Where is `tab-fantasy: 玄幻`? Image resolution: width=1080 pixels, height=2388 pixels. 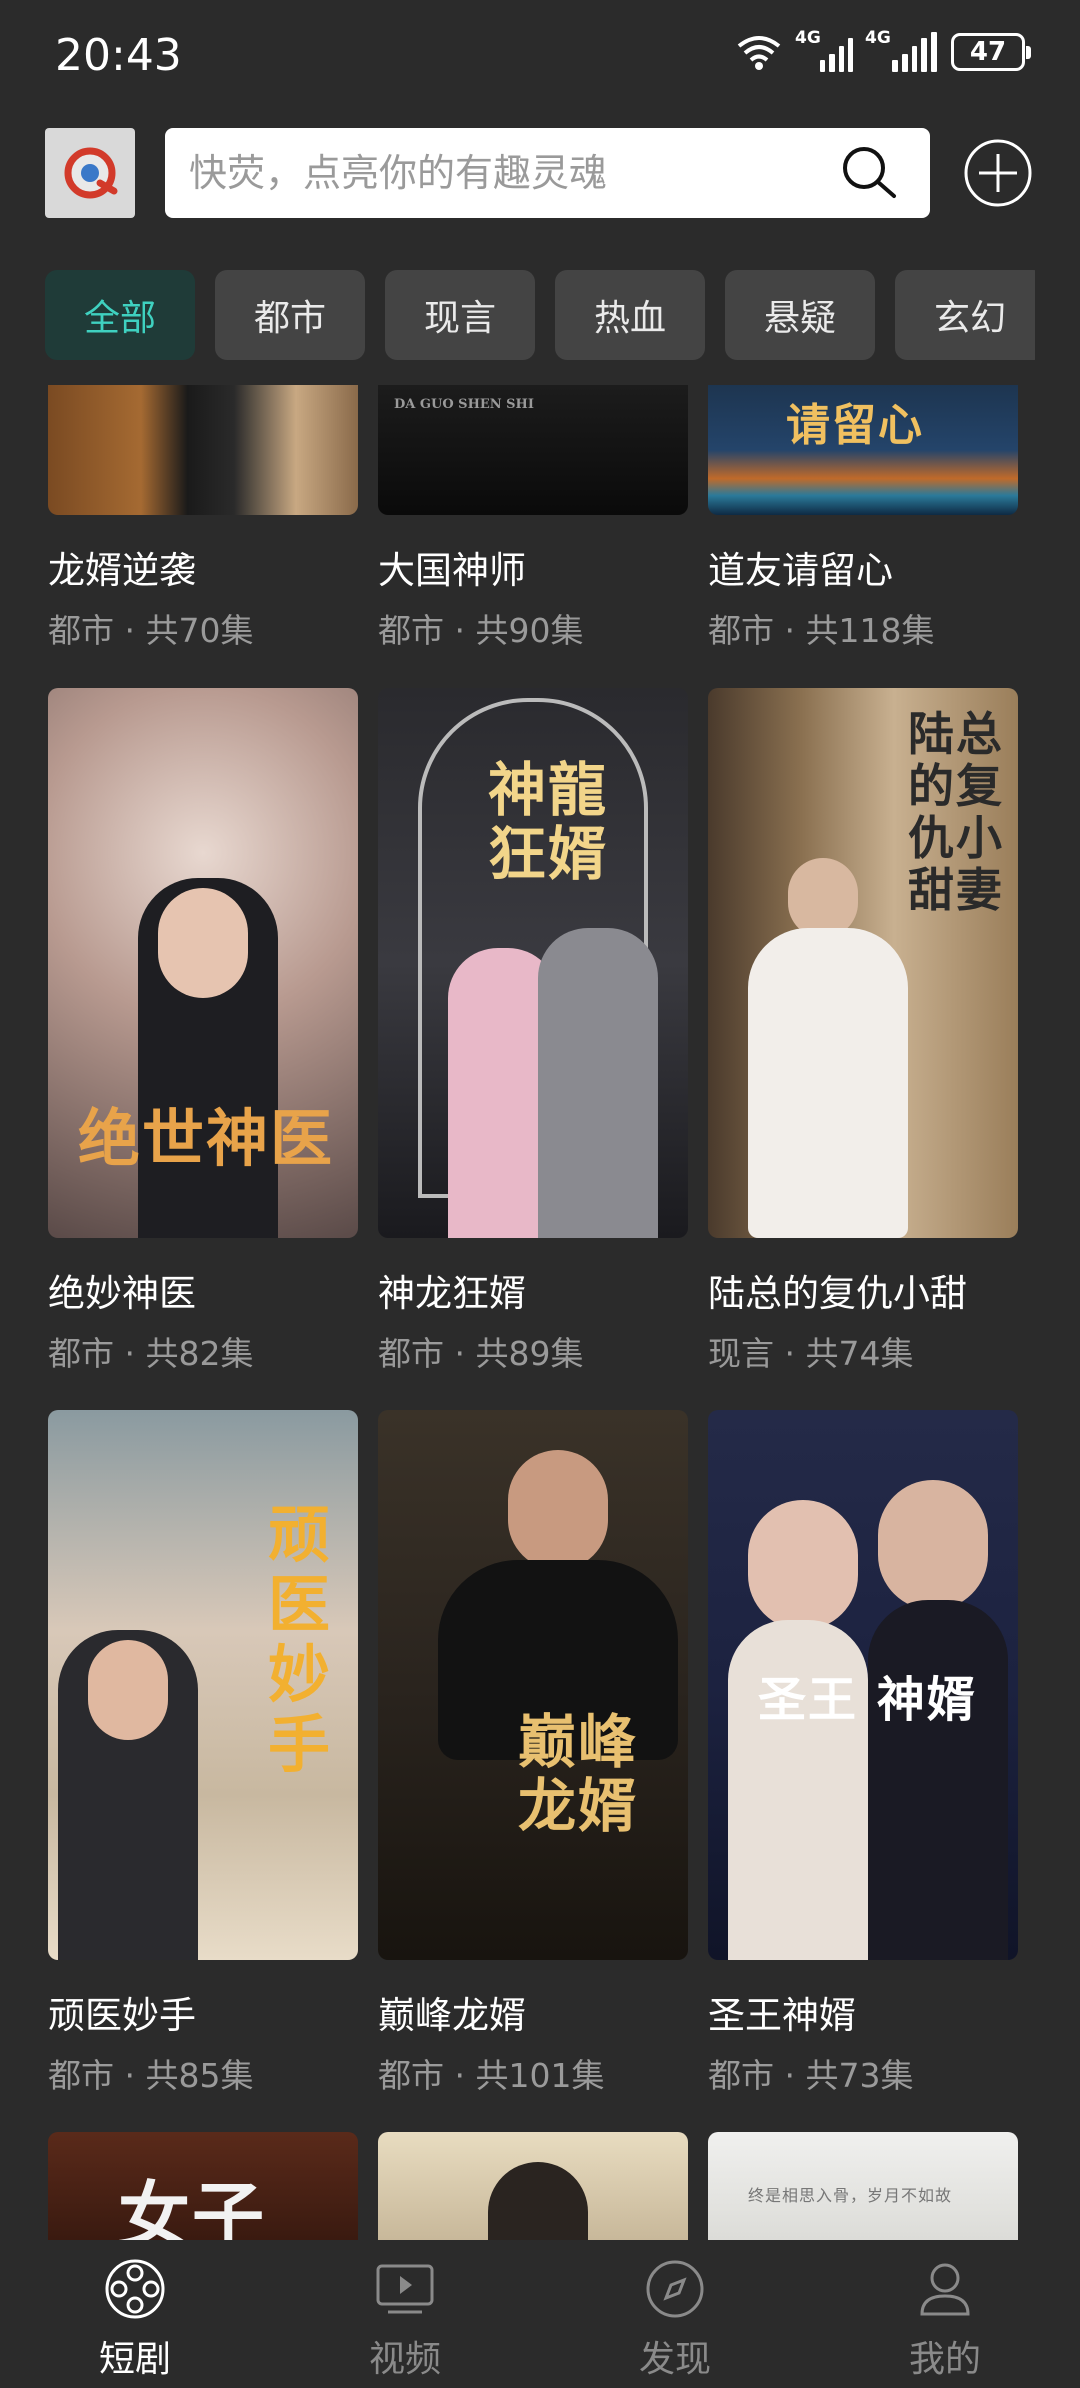
tab-fantasy: 玄幻 is located at coordinates (965, 315).